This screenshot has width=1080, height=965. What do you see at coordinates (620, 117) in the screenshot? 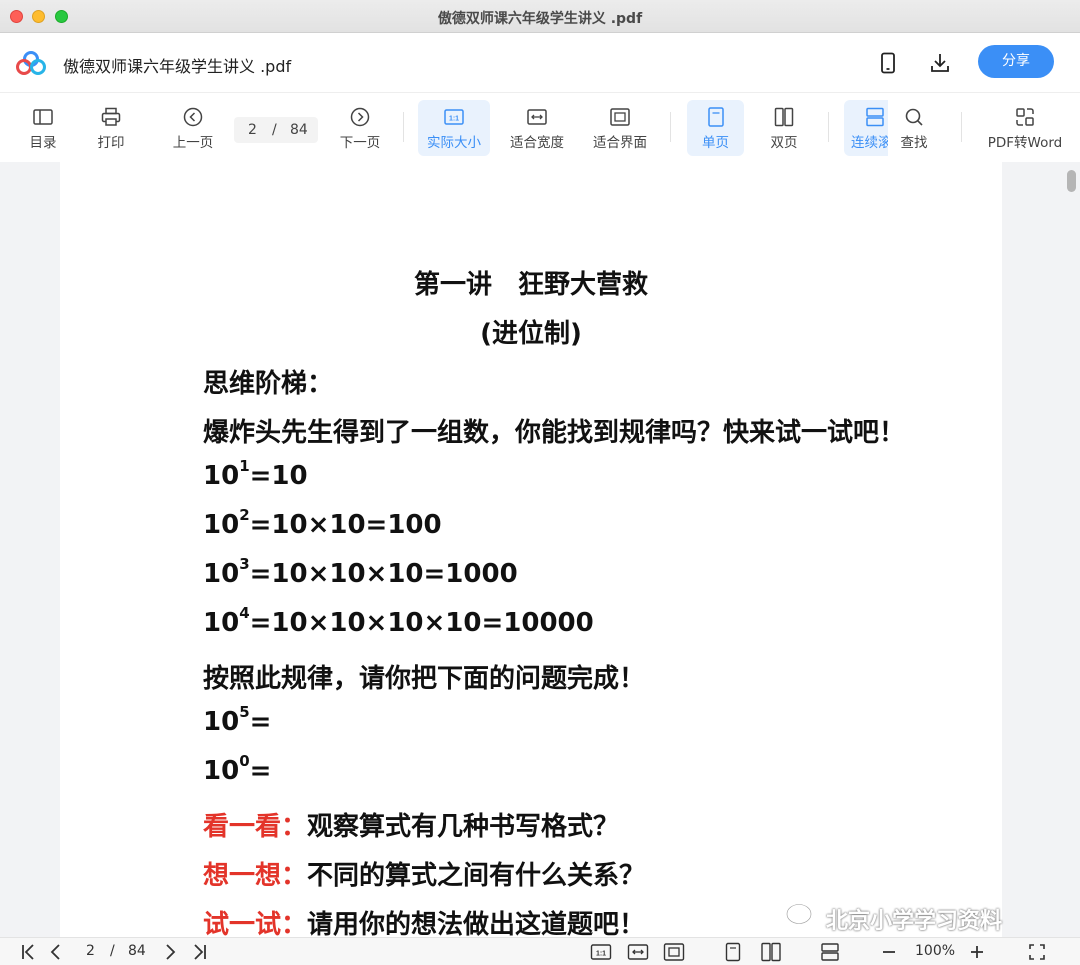
I see `fit-page-icon` at bounding box center [620, 117].